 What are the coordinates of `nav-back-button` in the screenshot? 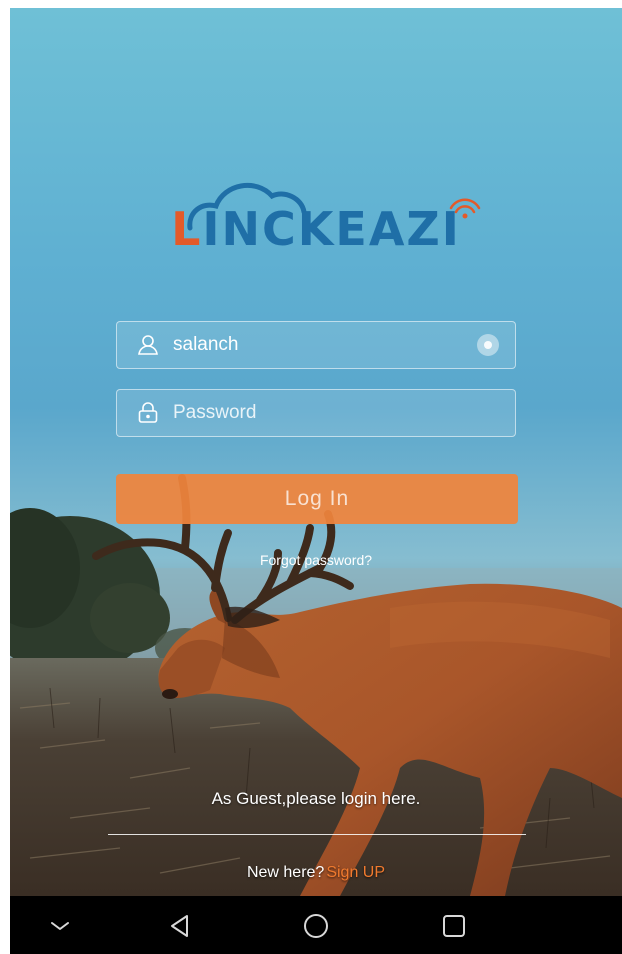 It's located at (180, 926).